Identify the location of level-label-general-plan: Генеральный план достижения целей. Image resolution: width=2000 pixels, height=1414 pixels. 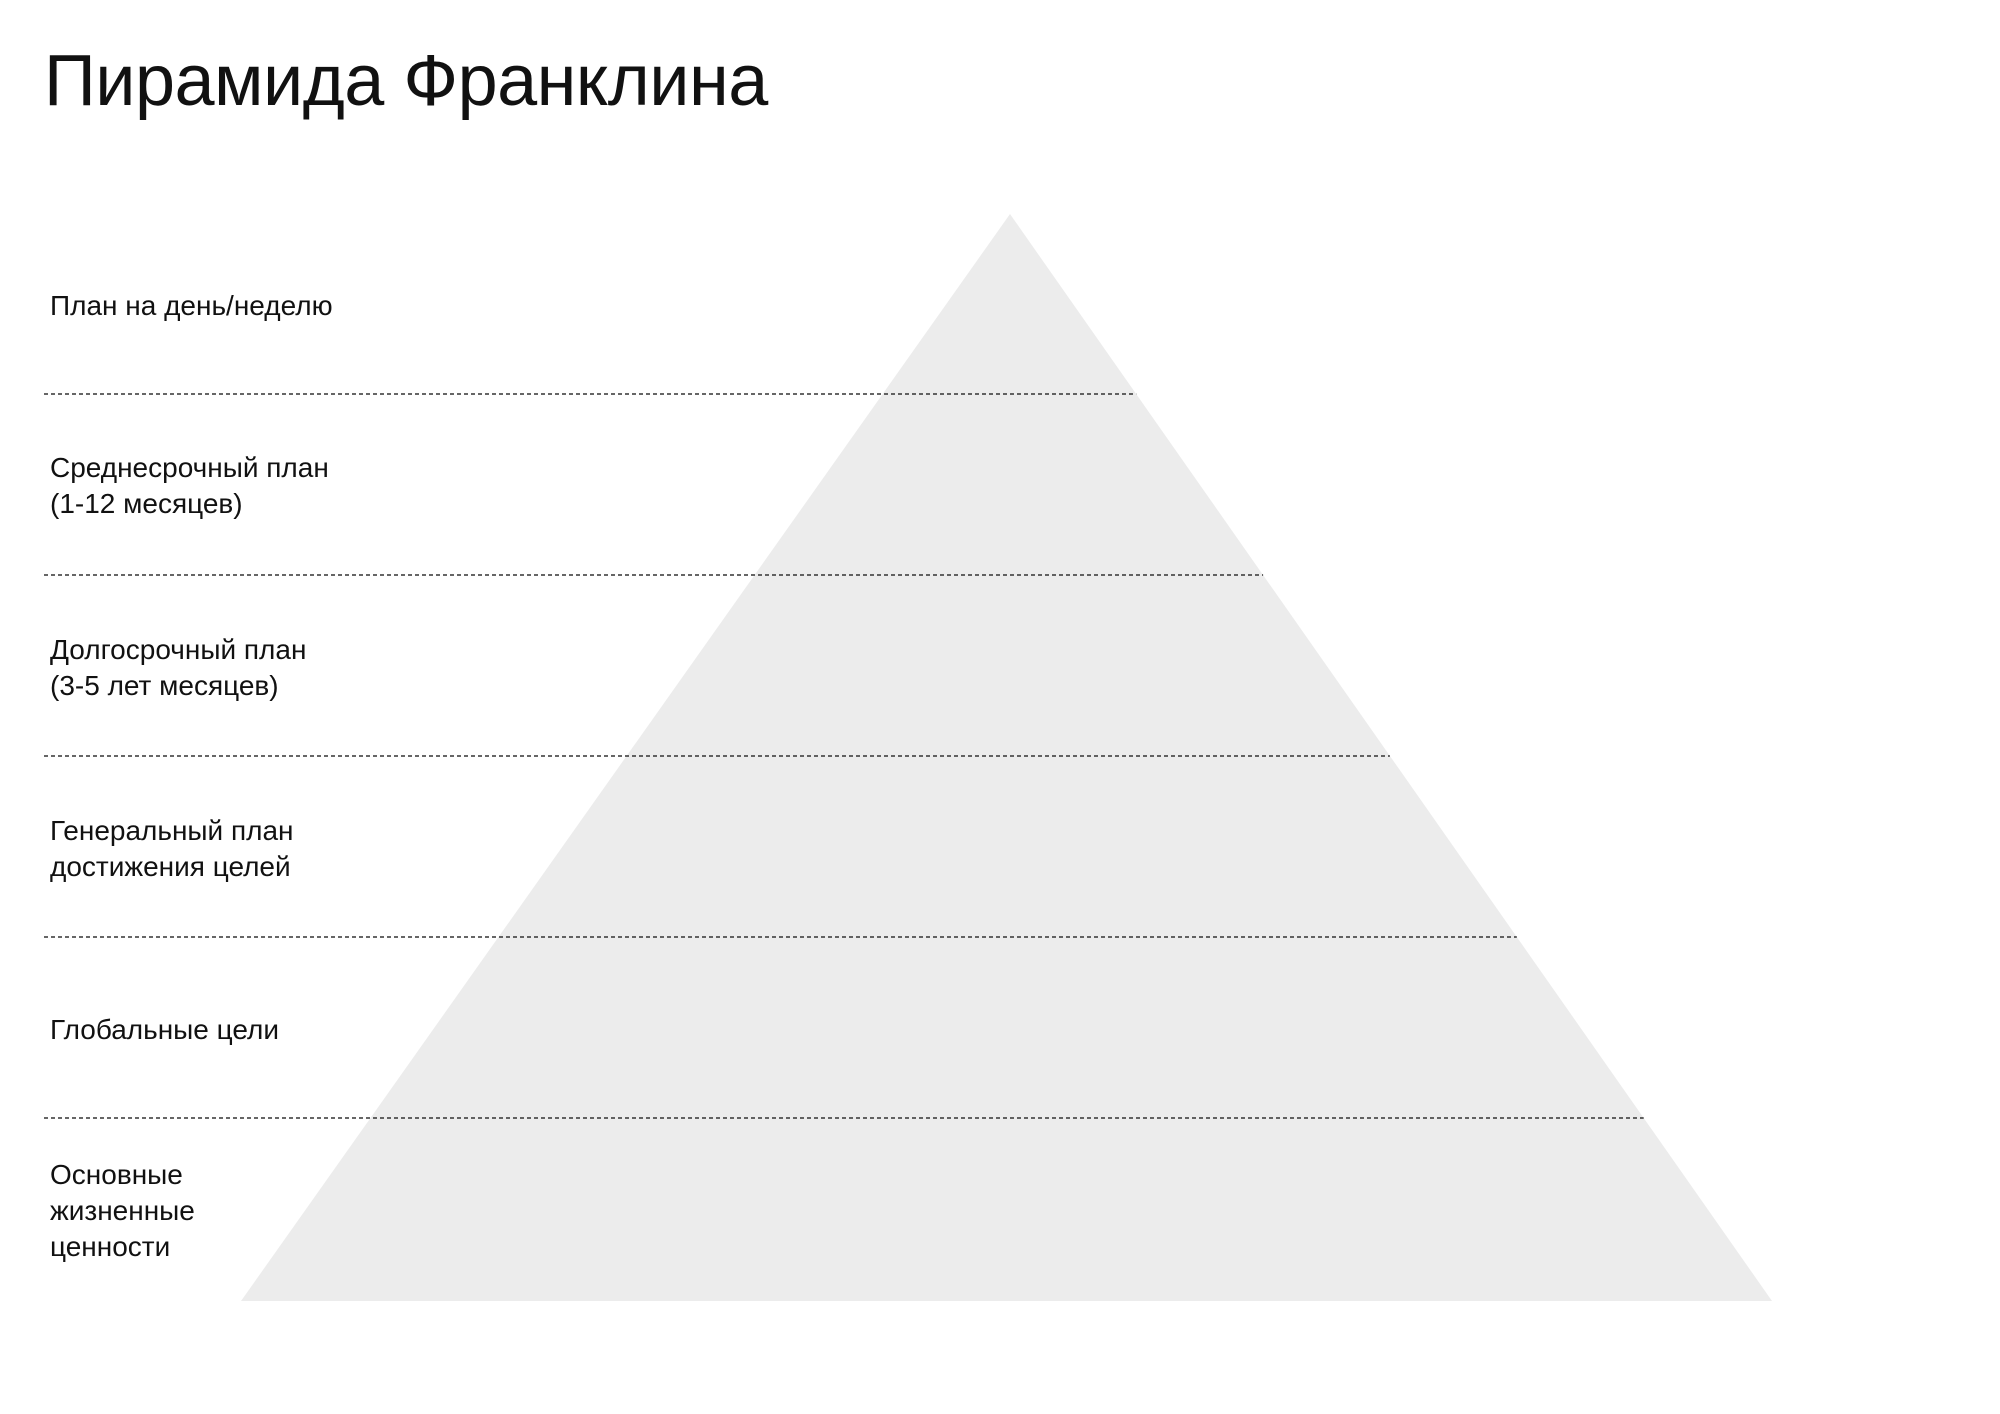
(172, 848).